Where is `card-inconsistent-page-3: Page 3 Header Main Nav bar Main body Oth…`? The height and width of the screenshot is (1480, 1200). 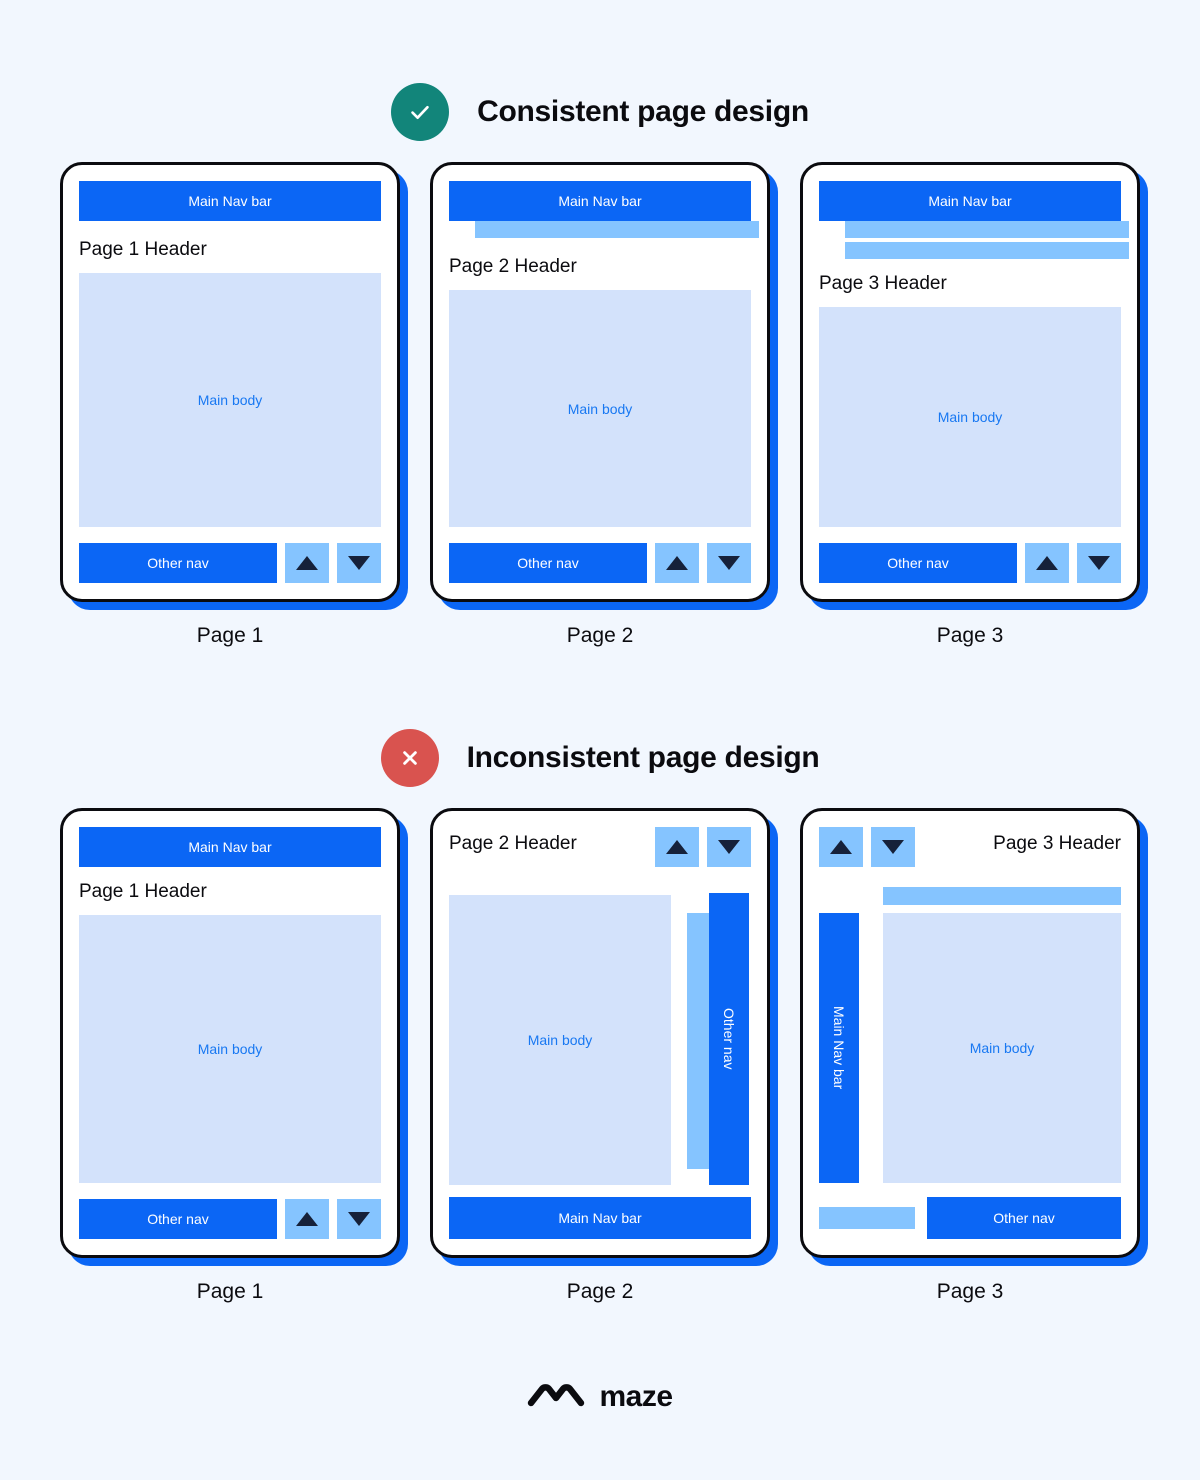
card-inconsistent-page-3: Page 3 Header Main Nav bar Main body Oth… is located at coordinates (970, 1056).